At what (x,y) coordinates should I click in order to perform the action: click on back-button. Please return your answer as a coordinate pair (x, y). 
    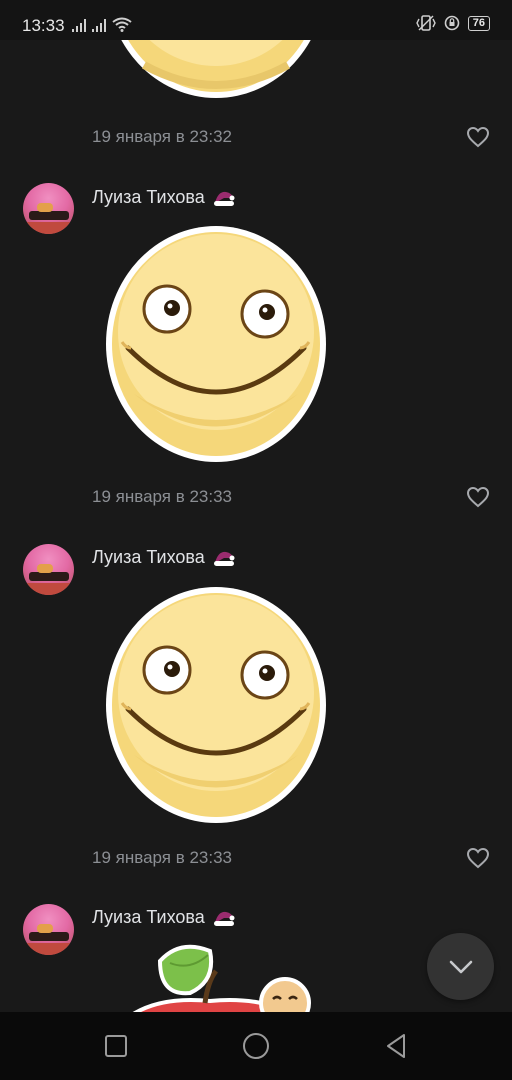
    Looking at the image, I should click on (396, 1046).